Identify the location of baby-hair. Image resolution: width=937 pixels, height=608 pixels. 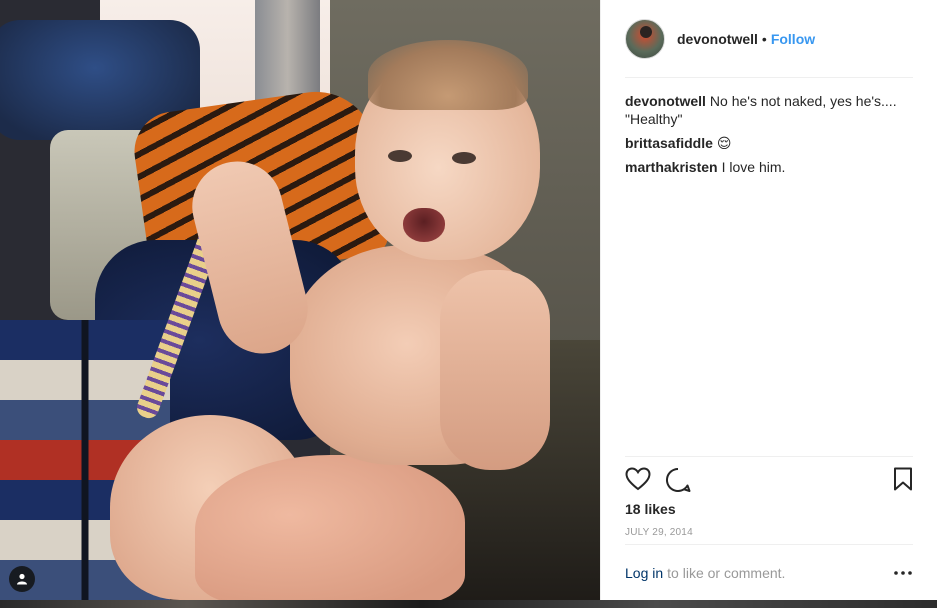
(448, 75).